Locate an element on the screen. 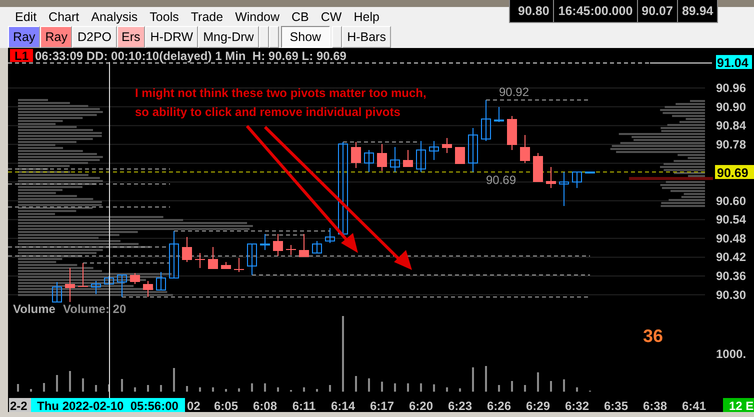  time-label: 6:32 is located at coordinates (577, 406).